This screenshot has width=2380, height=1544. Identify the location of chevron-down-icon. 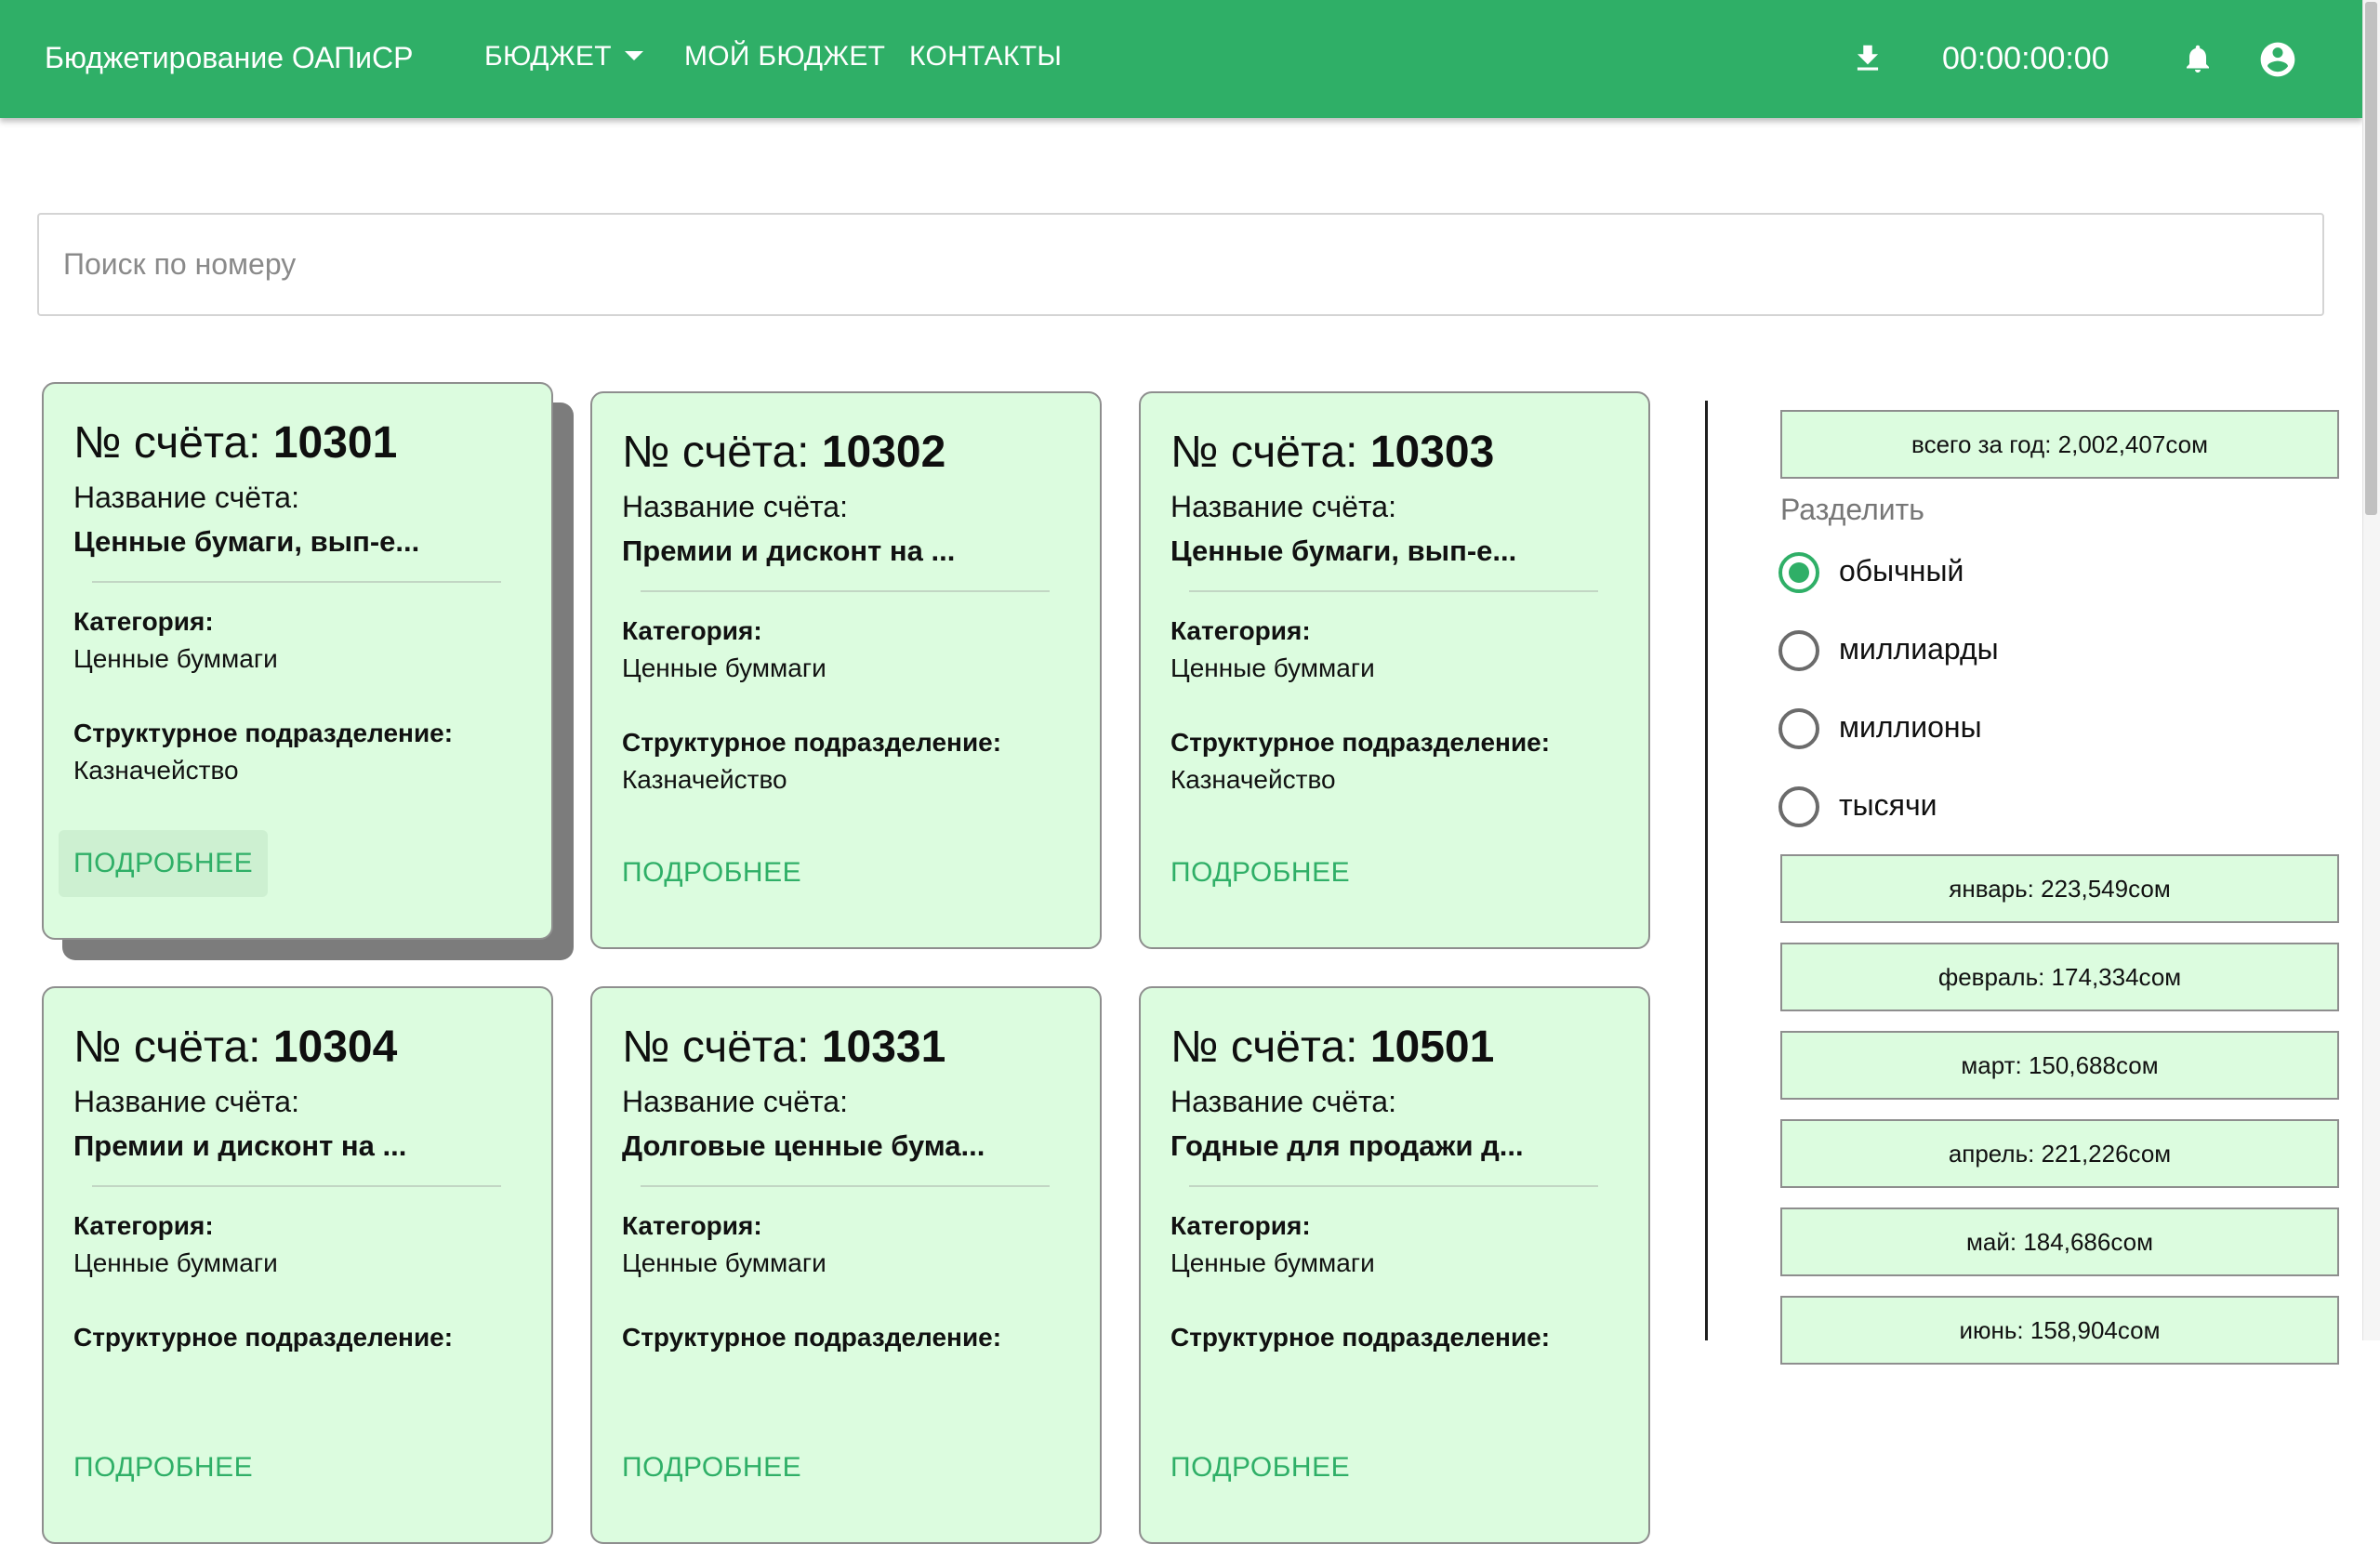
(633, 56).